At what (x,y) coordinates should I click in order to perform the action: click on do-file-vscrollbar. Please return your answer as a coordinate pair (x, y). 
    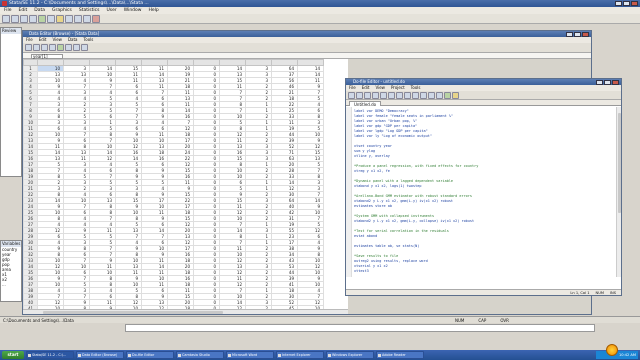
    Looking at the image, I should click on (618, 192).